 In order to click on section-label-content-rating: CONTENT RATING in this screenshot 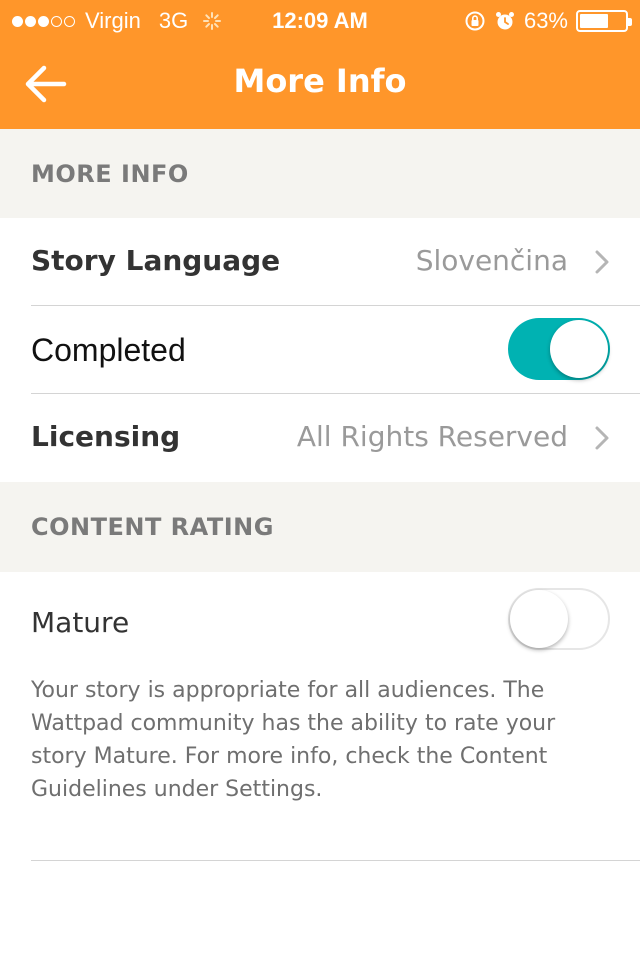, I will do `click(152, 527)`.